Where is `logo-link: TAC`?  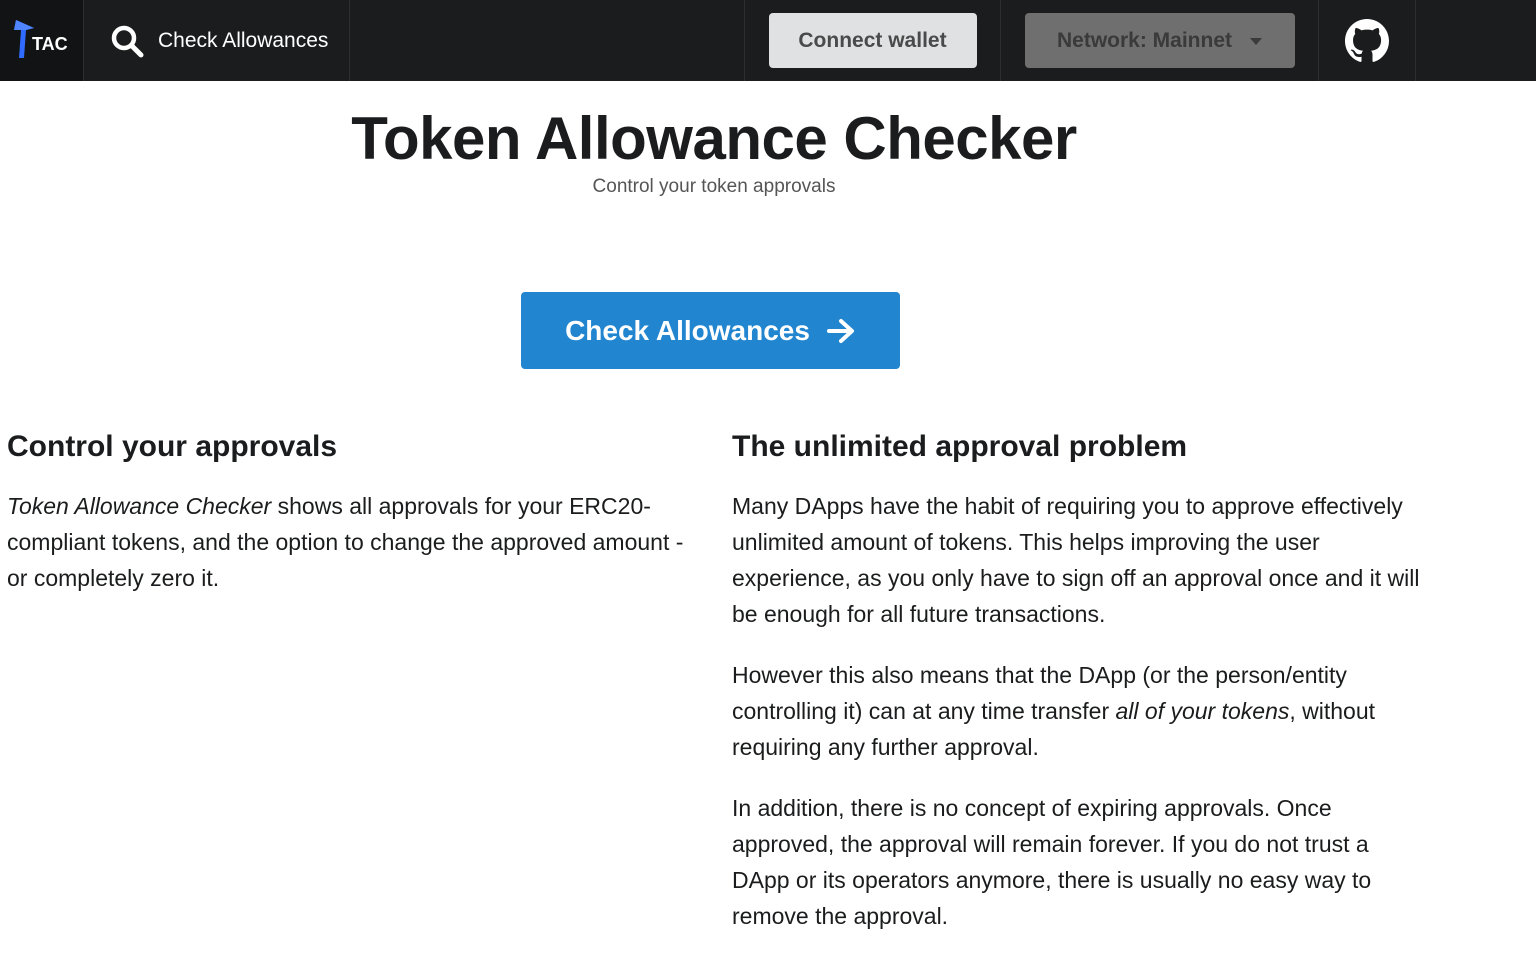 logo-link: TAC is located at coordinates (42, 40).